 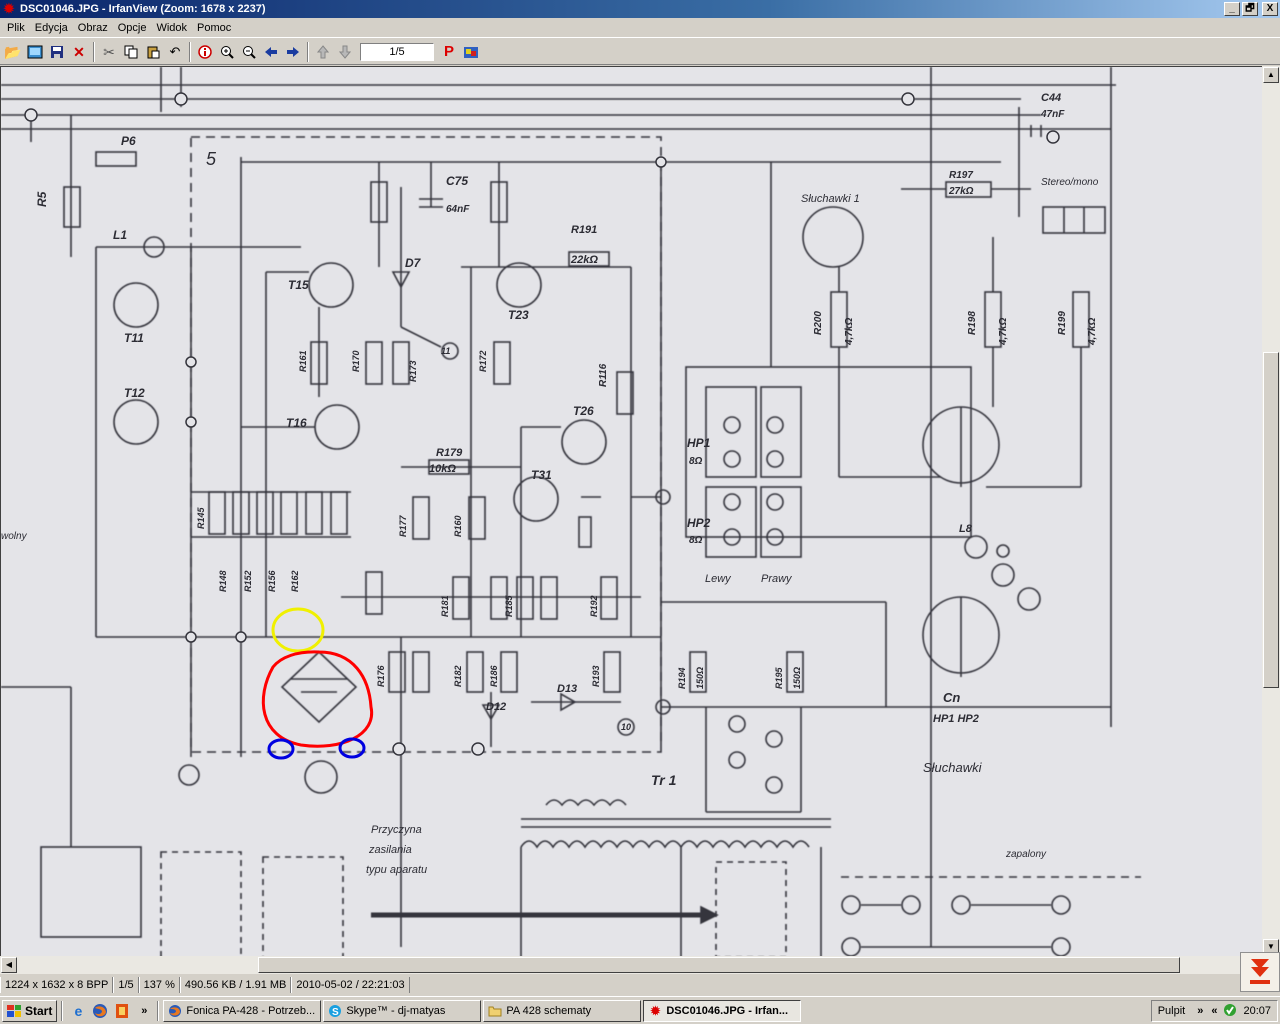 What do you see at coordinates (303, 361) in the screenshot?
I see `label-r161: R161` at bounding box center [303, 361].